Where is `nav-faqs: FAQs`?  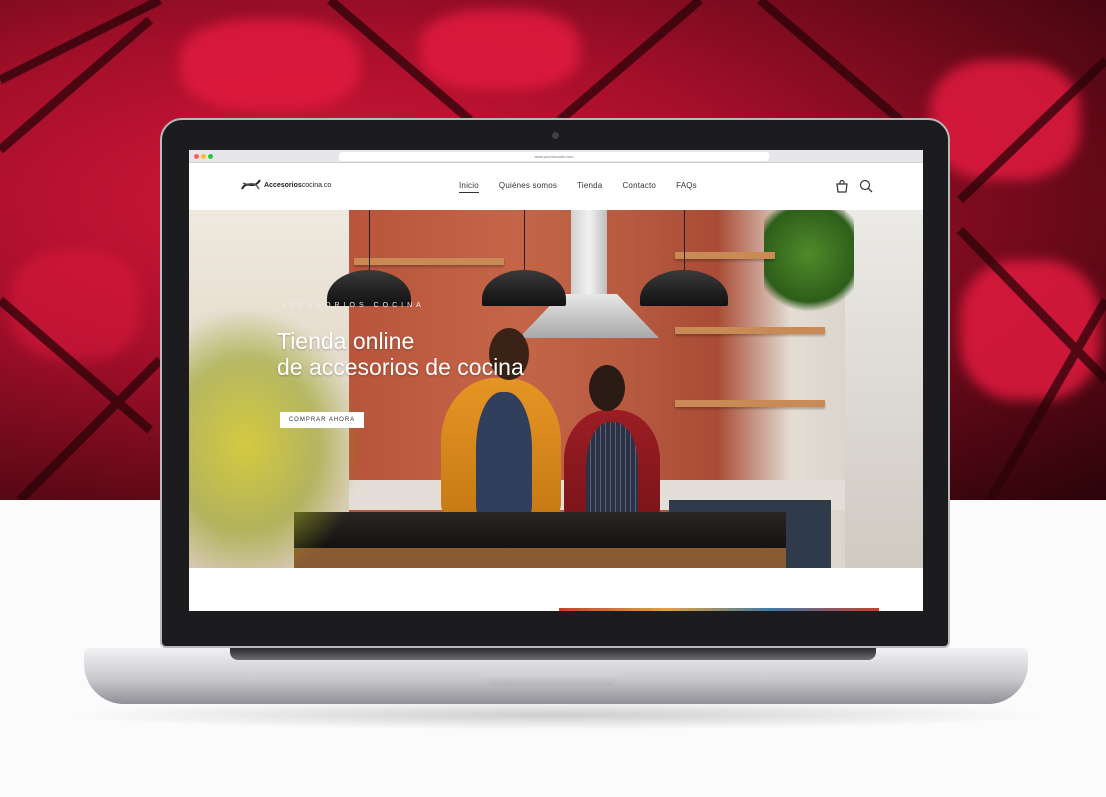
nav-faqs: FAQs is located at coordinates (686, 187).